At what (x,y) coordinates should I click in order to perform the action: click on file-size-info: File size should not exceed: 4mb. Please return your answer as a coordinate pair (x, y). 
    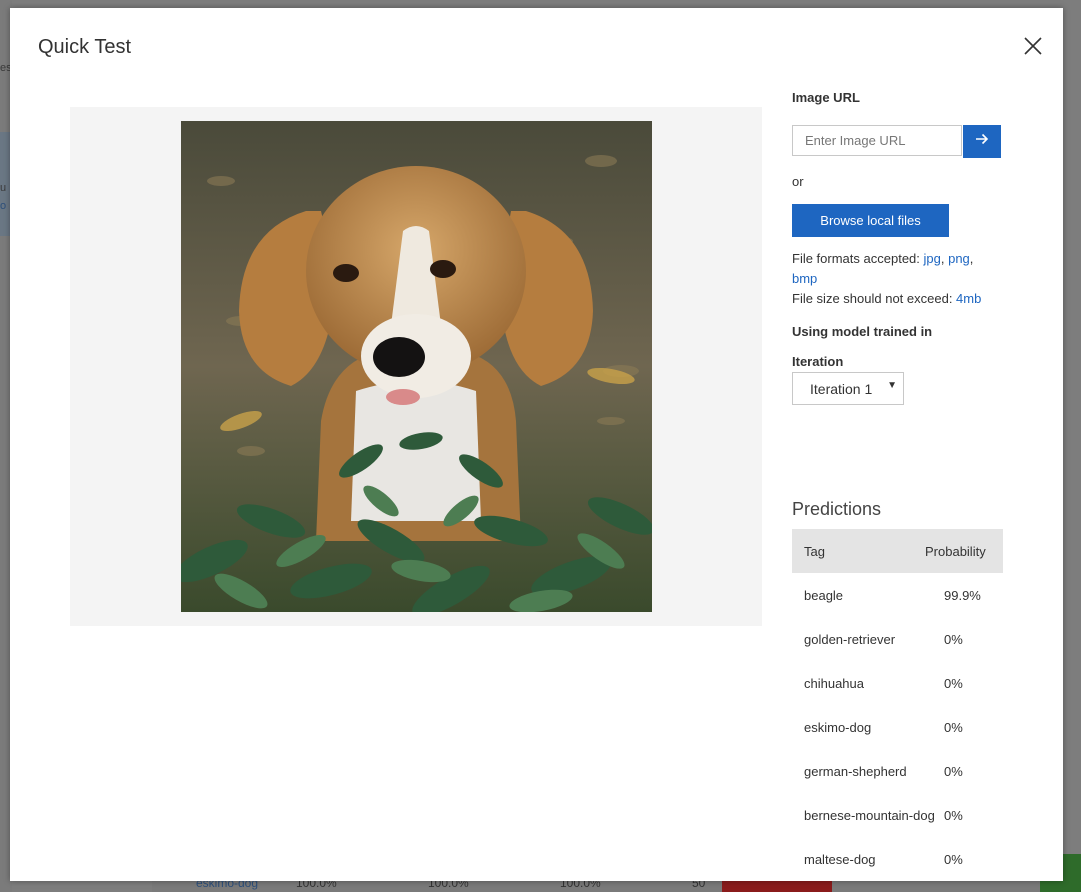
    Looking at the image, I should click on (902, 299).